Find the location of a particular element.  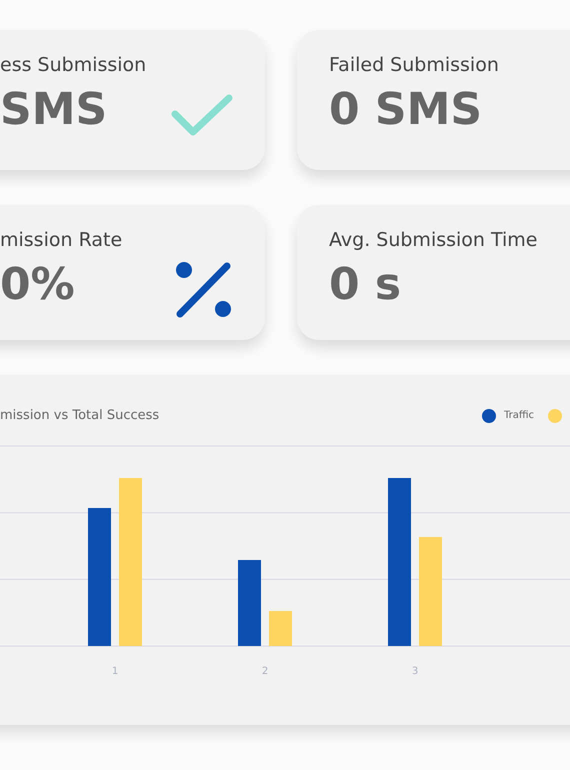

x-axis-label: 2 is located at coordinates (265, 671).